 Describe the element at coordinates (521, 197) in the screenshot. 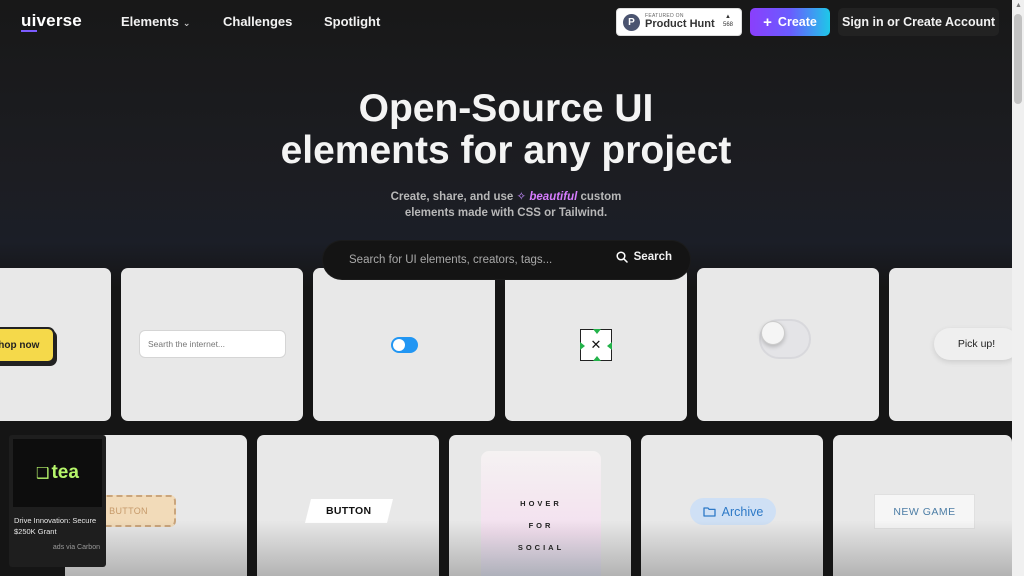

I see `sparkle-icon: ✧` at that location.